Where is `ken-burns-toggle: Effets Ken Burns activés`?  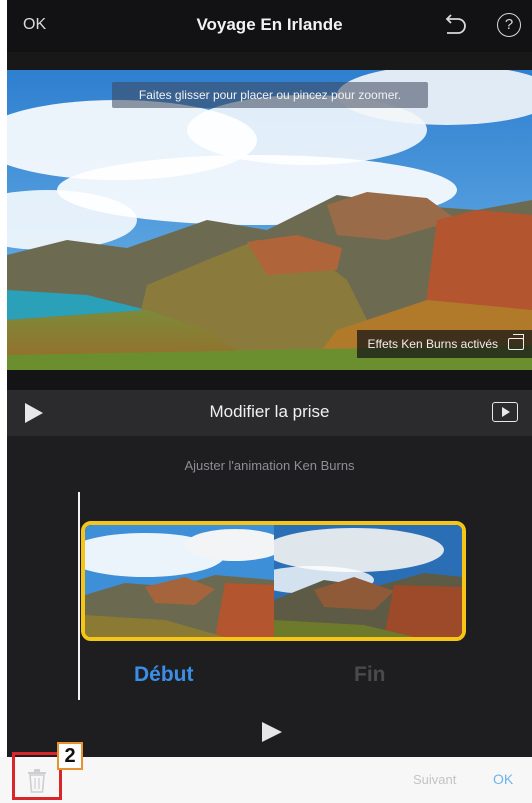 ken-burns-toggle: Effets Ken Burns activés is located at coordinates (444, 344).